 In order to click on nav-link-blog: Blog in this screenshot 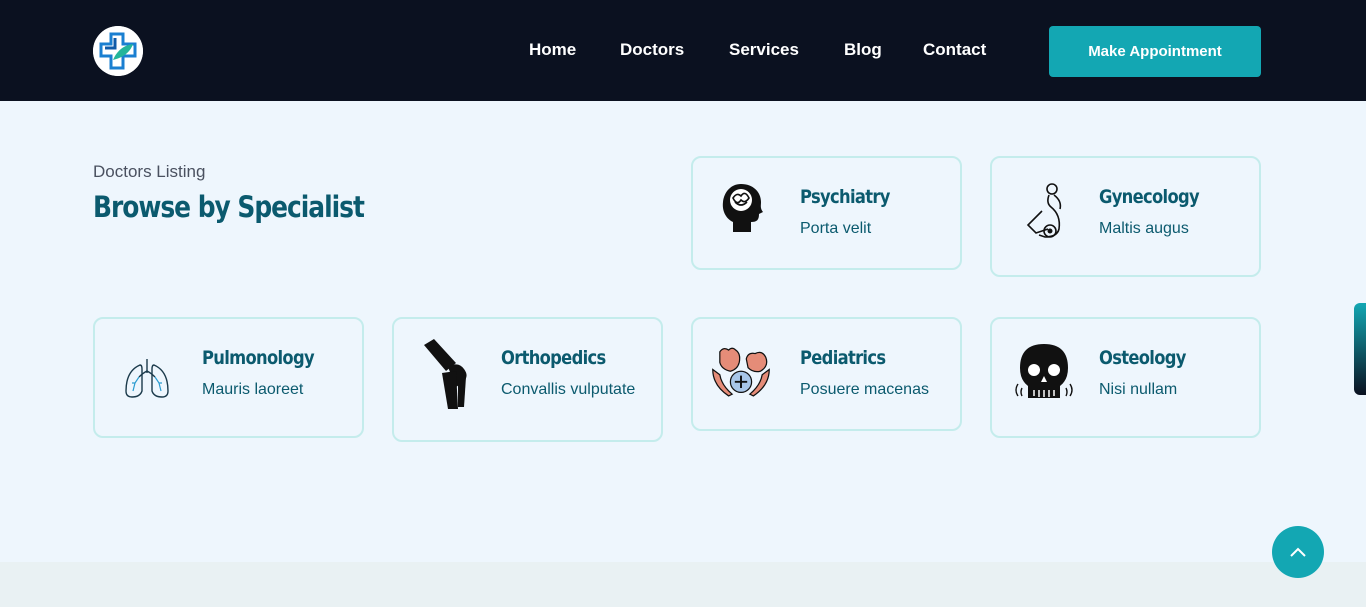, I will do `click(863, 50)`.